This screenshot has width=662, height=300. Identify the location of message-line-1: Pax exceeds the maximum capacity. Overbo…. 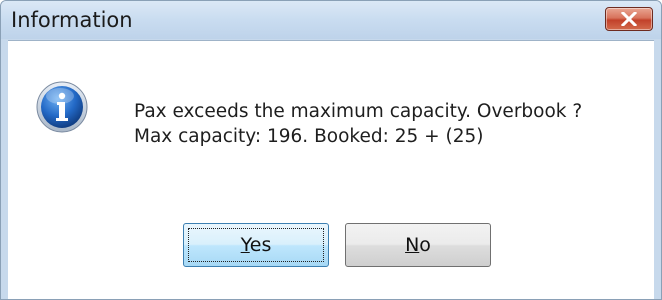
(358, 111).